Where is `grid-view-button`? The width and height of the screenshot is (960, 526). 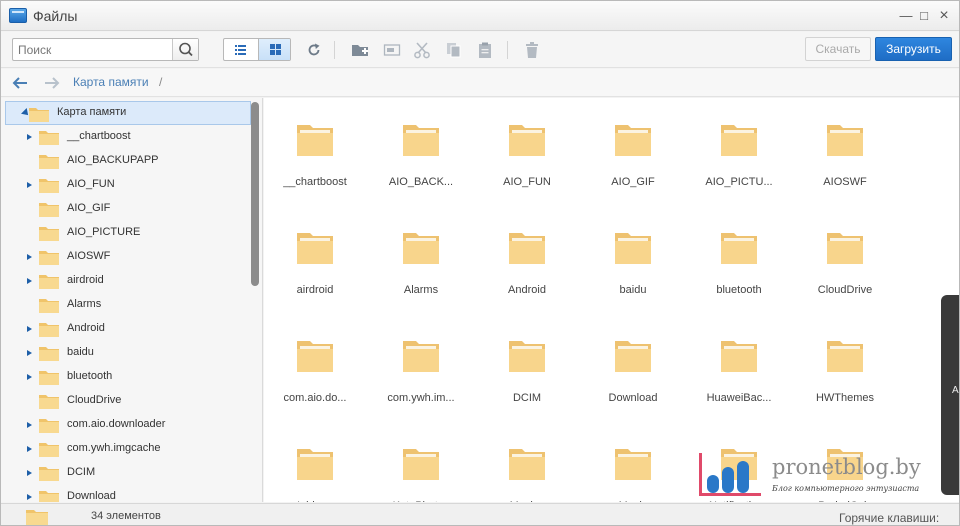
grid-view-button is located at coordinates (274, 49).